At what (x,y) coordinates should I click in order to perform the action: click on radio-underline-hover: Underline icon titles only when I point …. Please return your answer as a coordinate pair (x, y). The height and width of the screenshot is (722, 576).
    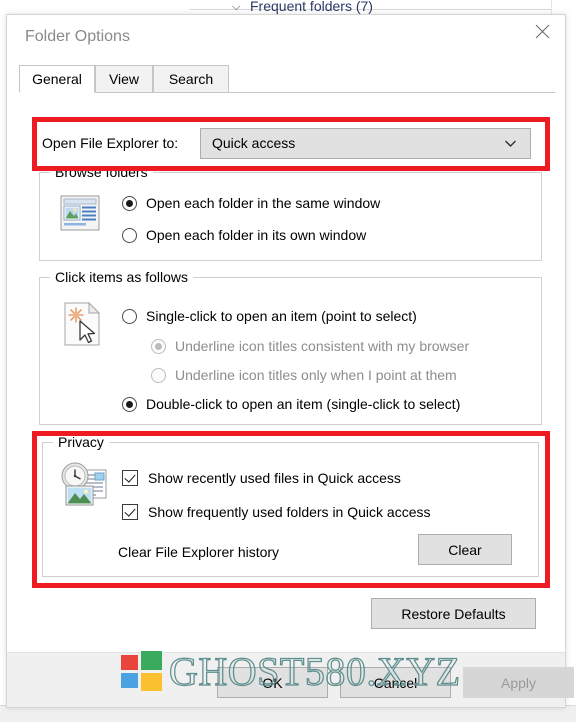
    Looking at the image, I should click on (304, 375).